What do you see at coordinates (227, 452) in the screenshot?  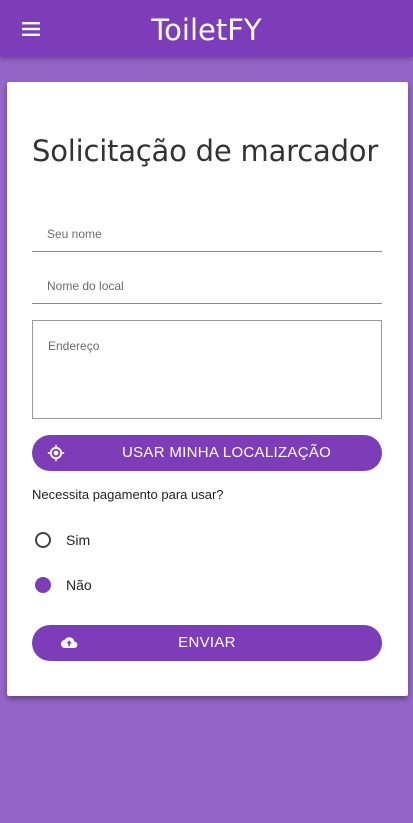 I see `use-my-location-label: USAR MINHA LOCALIZAÇÃO` at bounding box center [227, 452].